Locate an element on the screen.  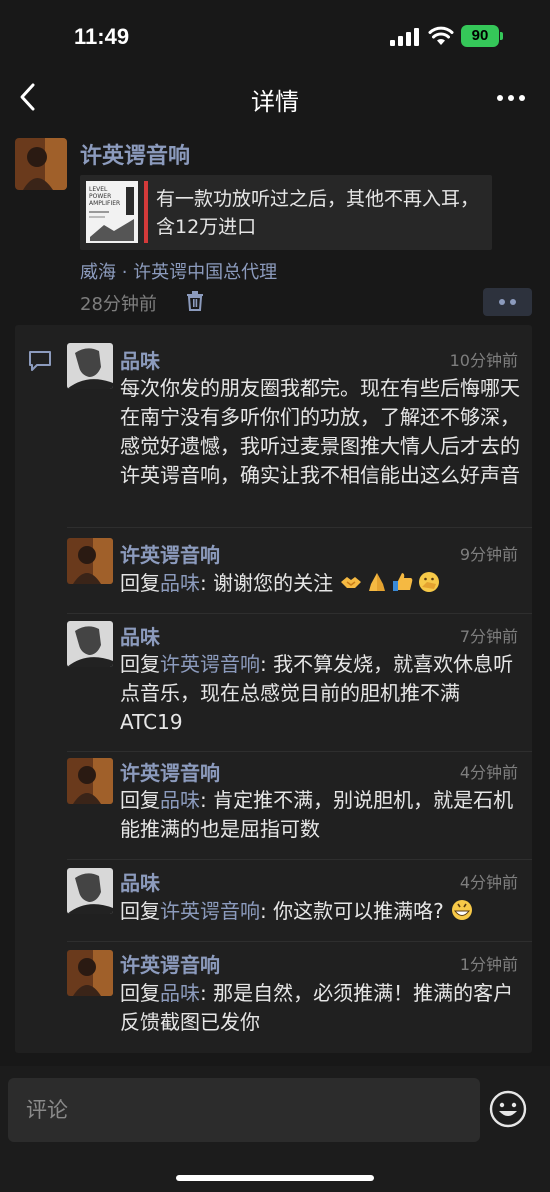
comment-text: 回复品味: 谢谢您的关注 is located at coordinates (320, 583).